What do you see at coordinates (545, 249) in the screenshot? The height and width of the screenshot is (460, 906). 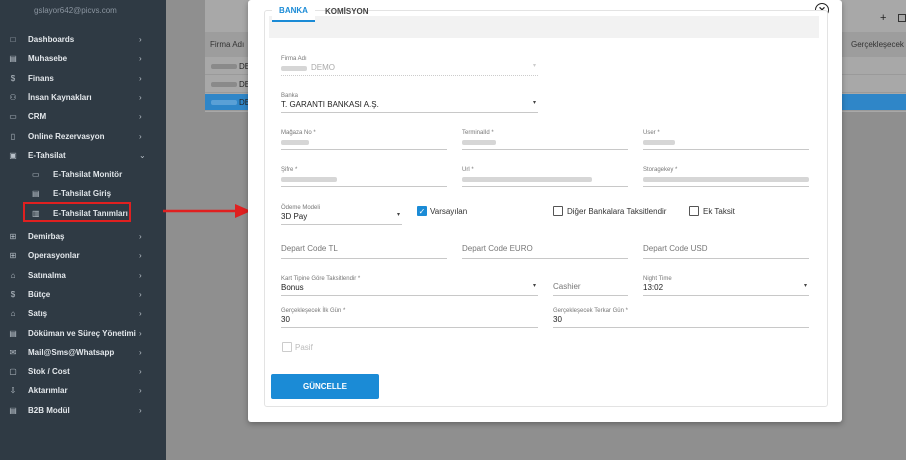 I see `depart-code-euro-field: Depart Code EURO` at bounding box center [545, 249].